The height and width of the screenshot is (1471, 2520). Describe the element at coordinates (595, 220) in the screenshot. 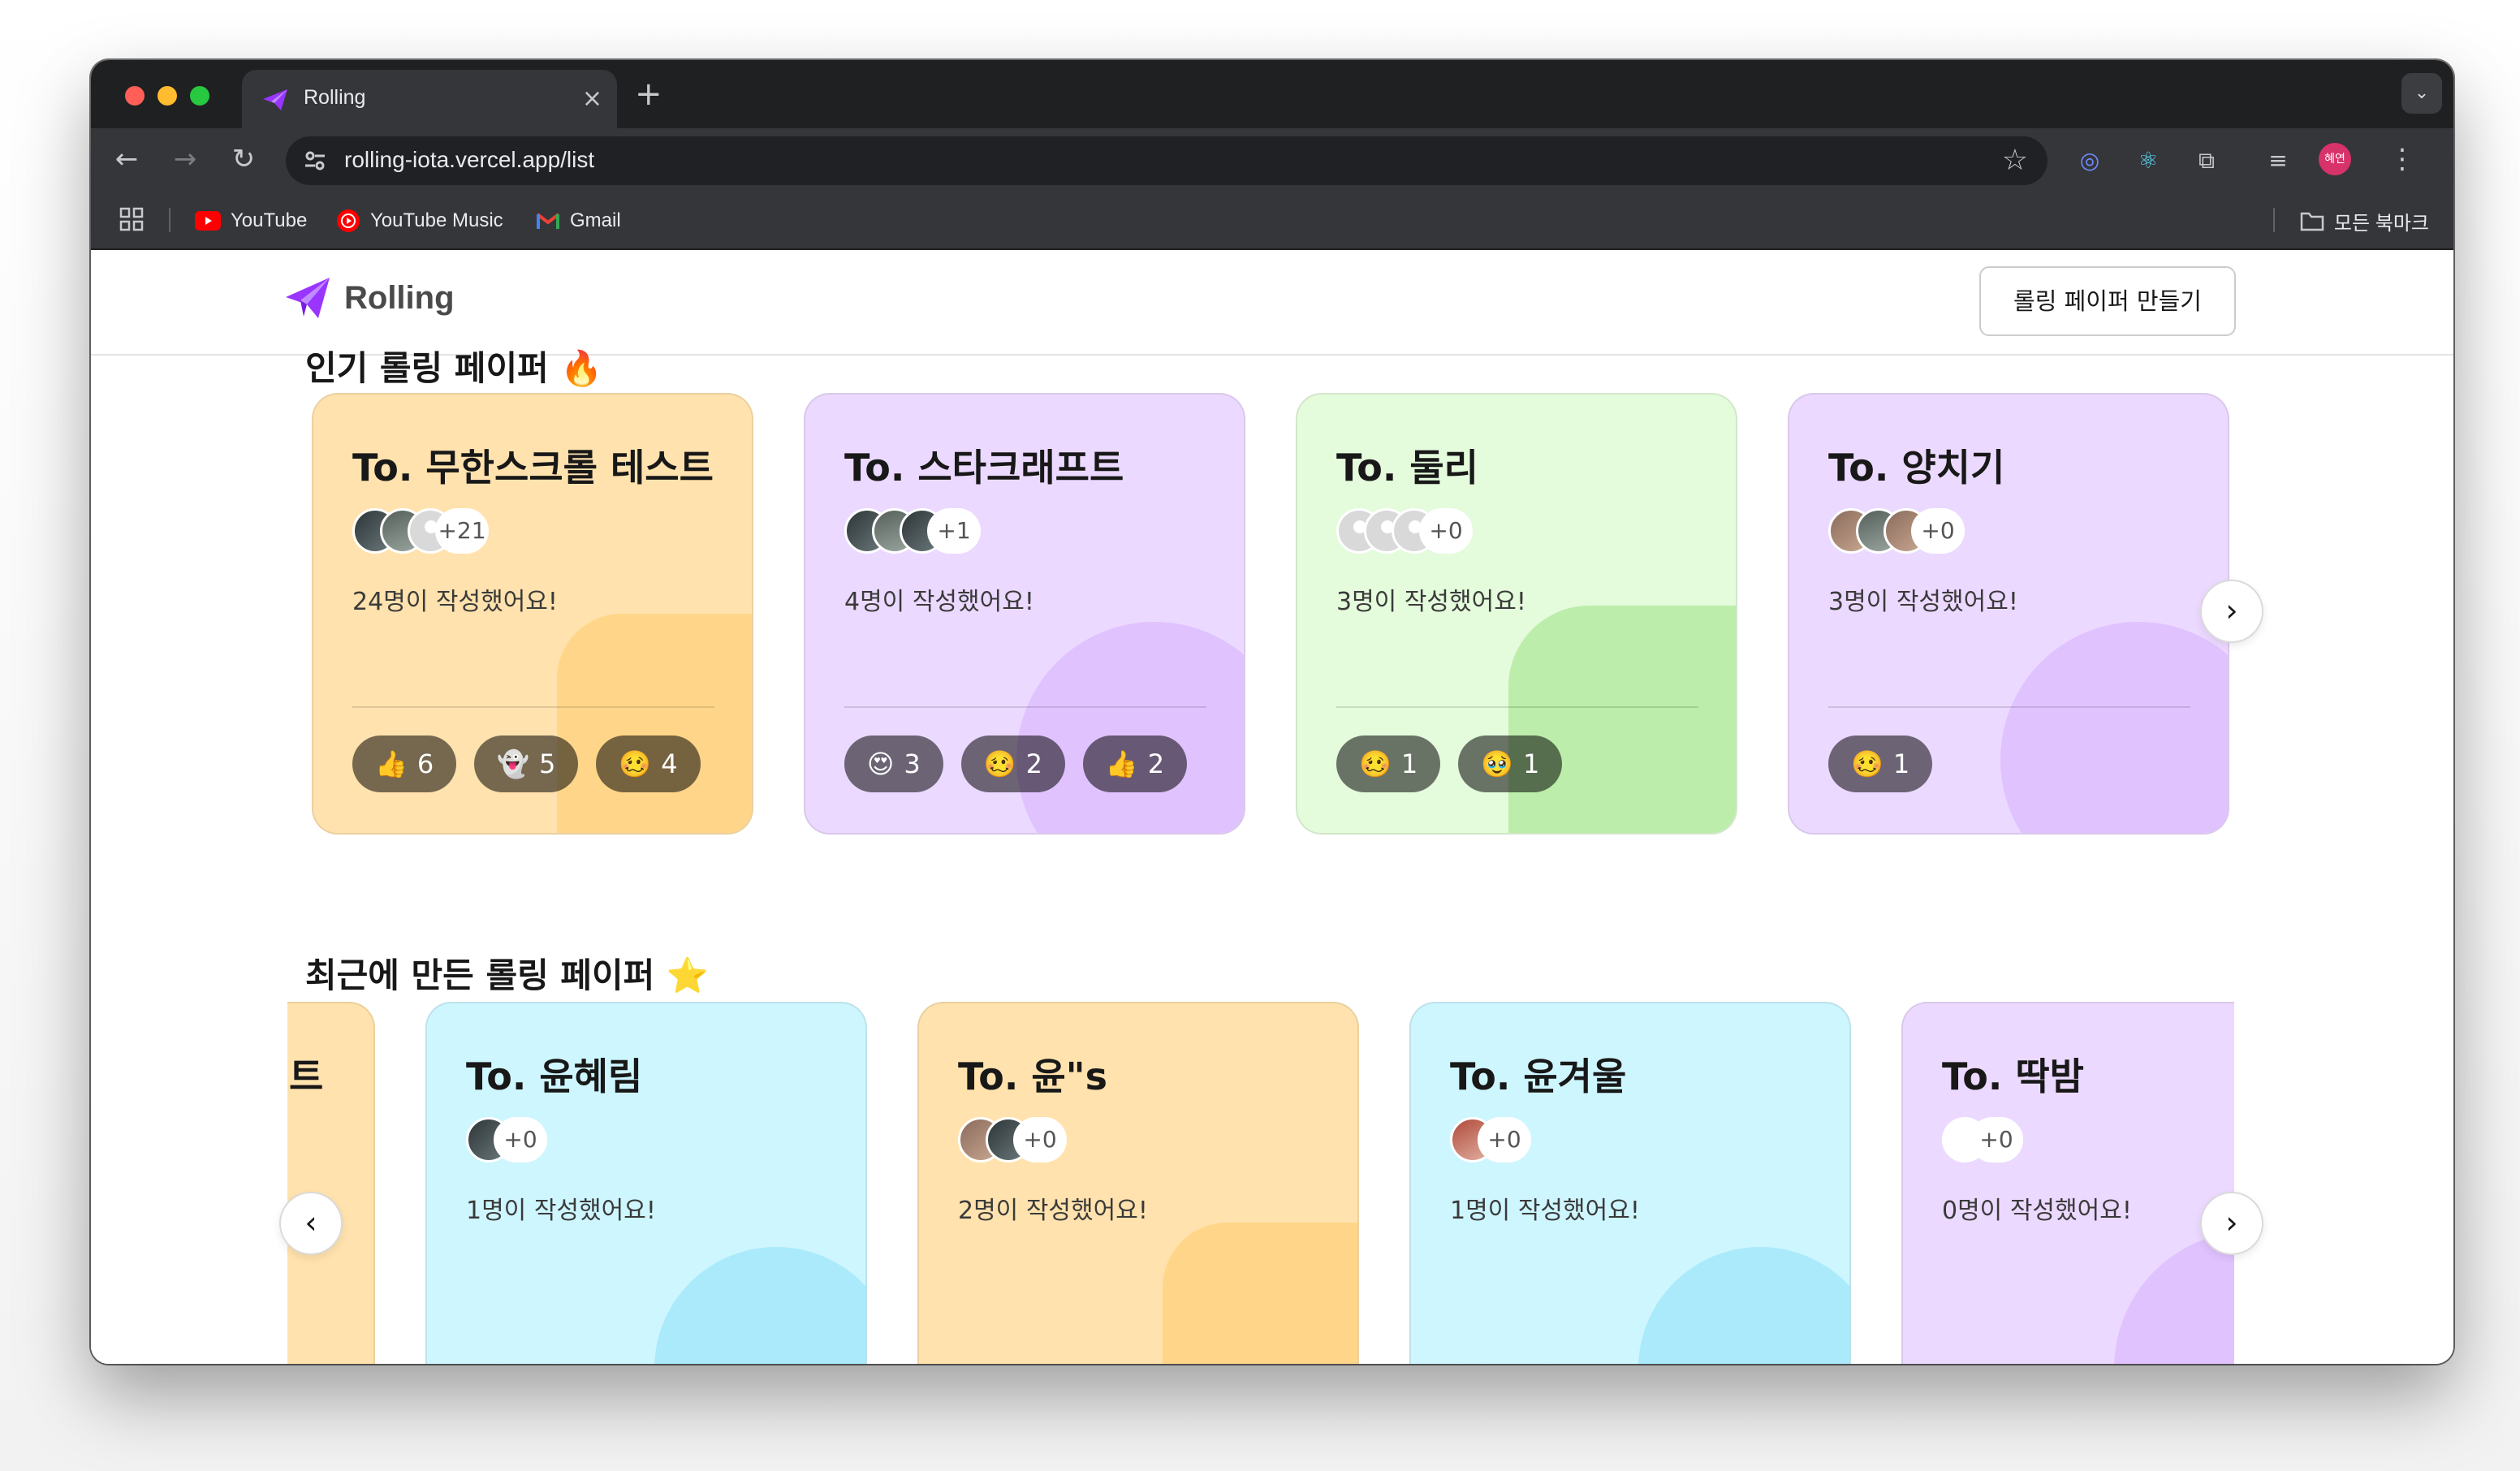

I see `bookmark-label: Gmail` at that location.